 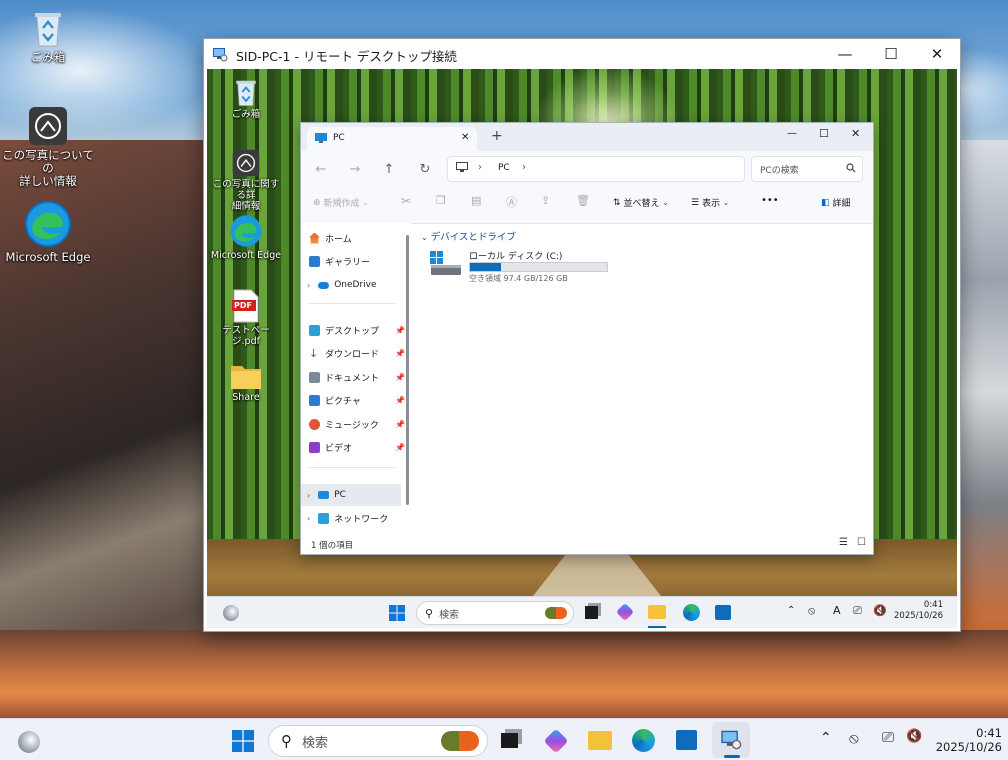 What do you see at coordinates (389, 169) in the screenshot?
I see `up-arrow-icon: ↑` at bounding box center [389, 169].